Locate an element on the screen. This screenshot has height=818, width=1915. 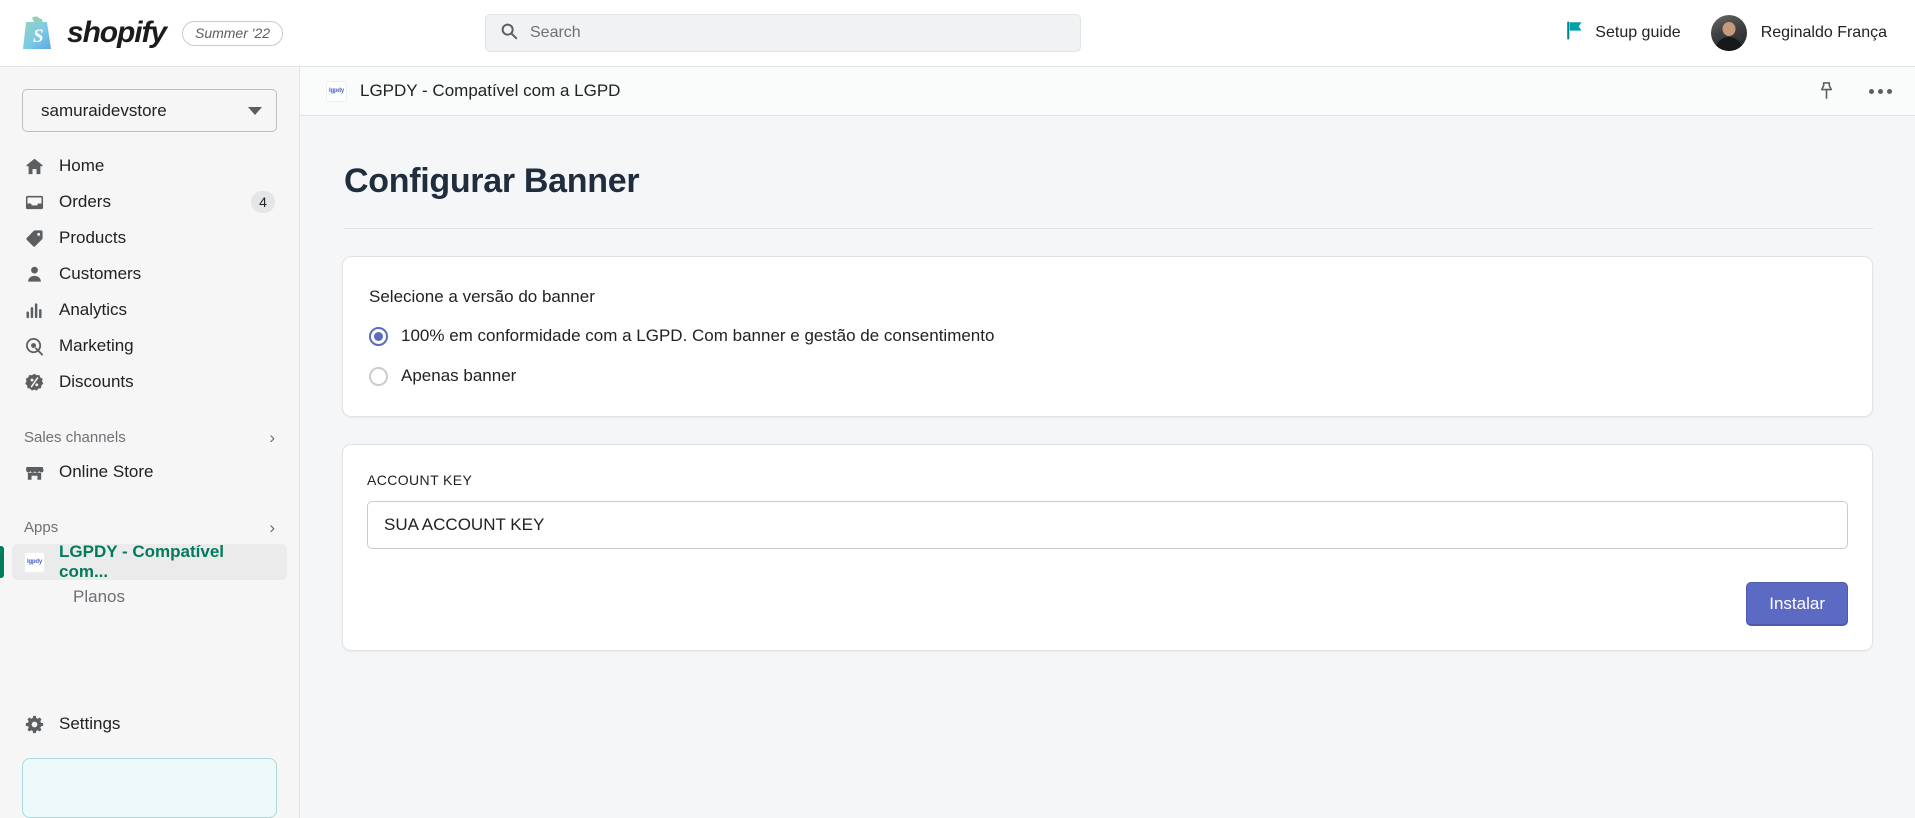
sidebar-label: Settings is located at coordinates (90, 723).